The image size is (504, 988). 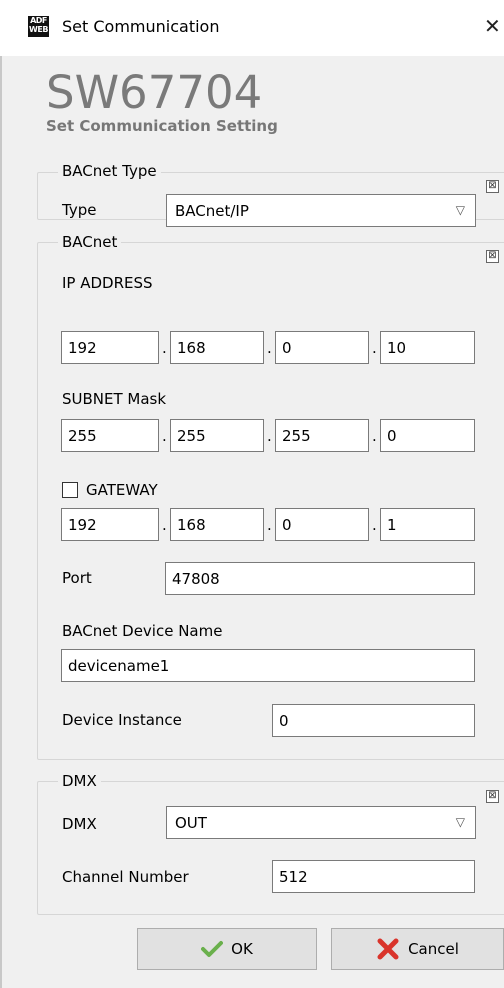 What do you see at coordinates (388, 949) in the screenshot?
I see `cross-icon` at bounding box center [388, 949].